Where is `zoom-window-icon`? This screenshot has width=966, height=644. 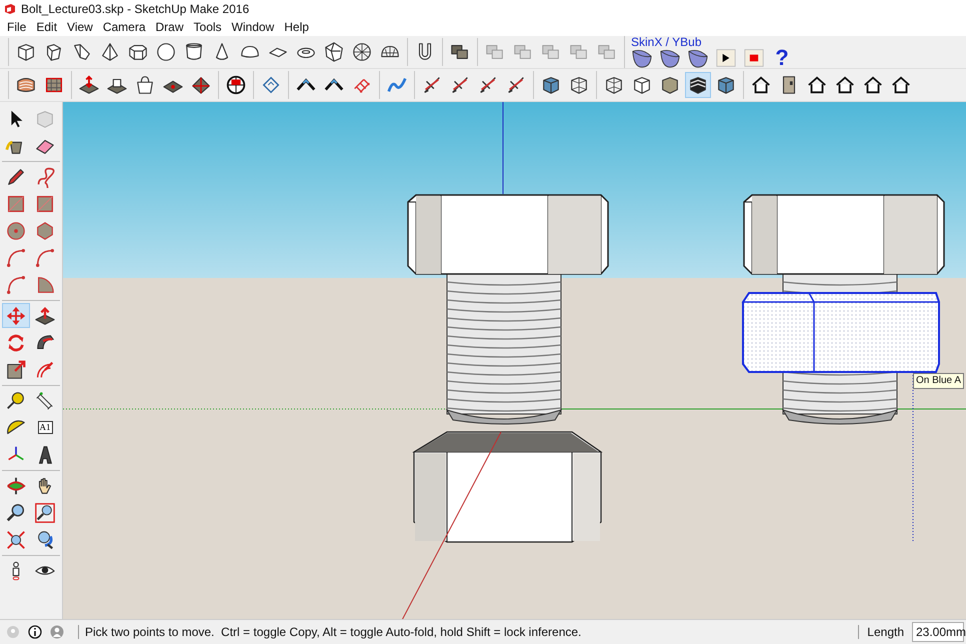 zoom-window-icon is located at coordinates (45, 513).